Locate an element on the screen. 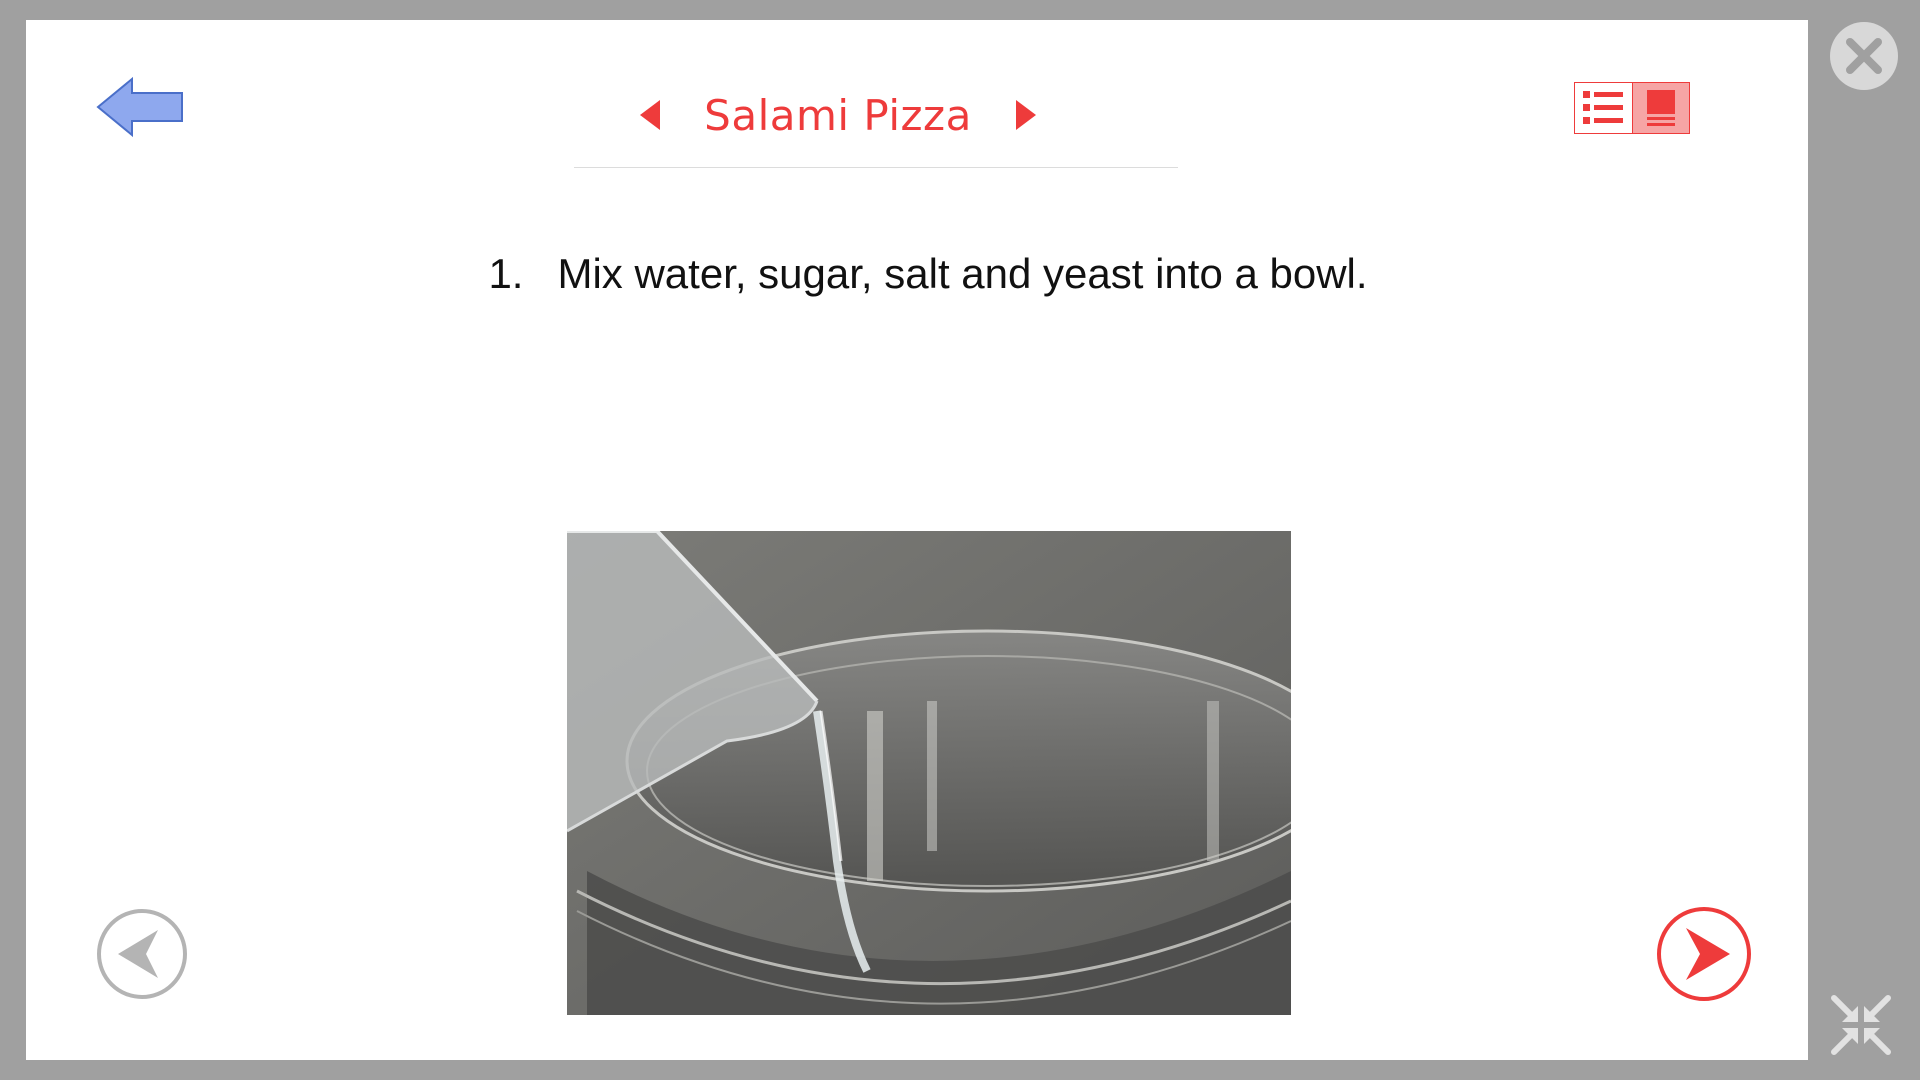  view-toggle is located at coordinates (1632, 108).